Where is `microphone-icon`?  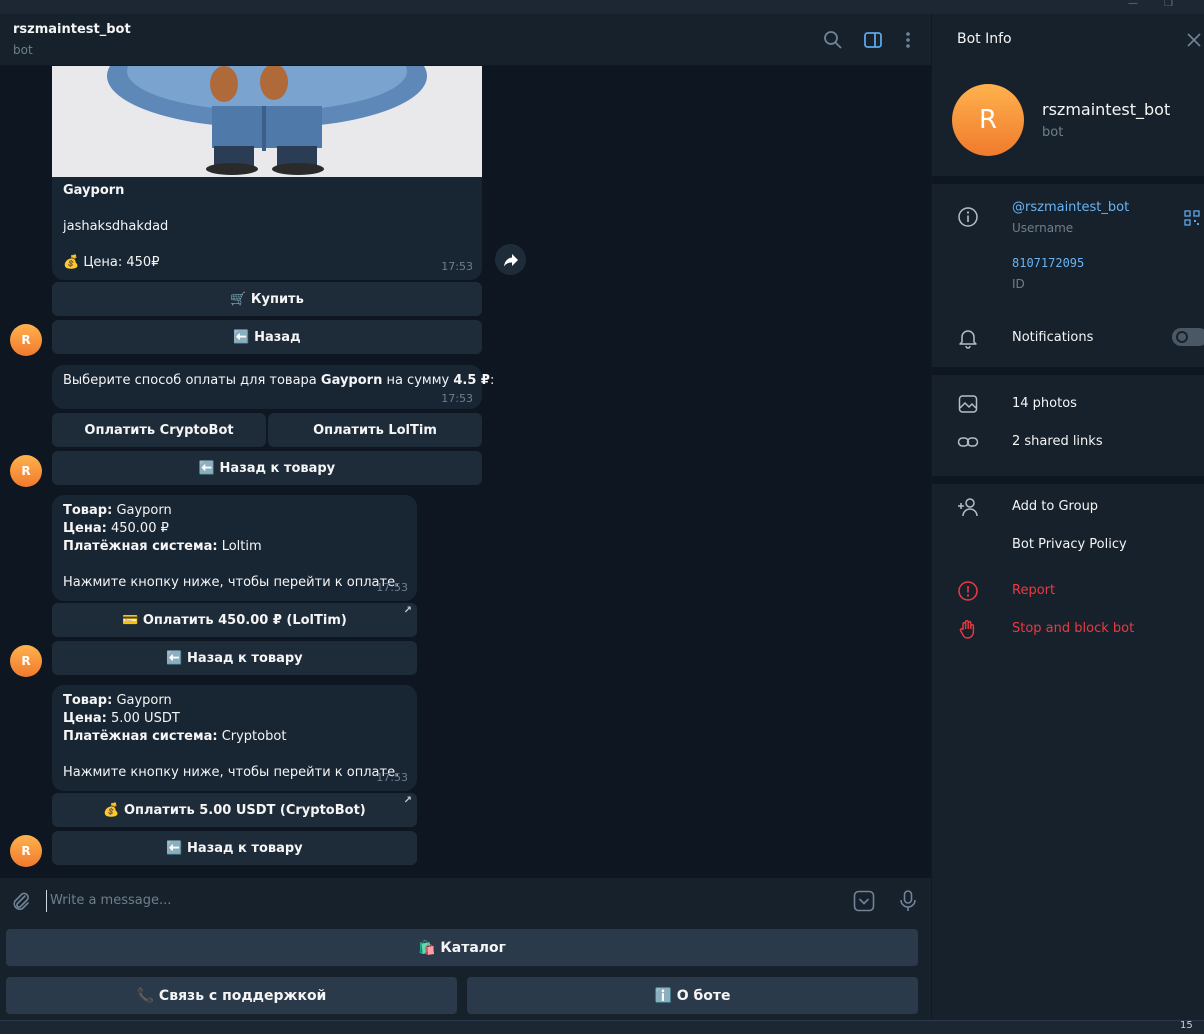 microphone-icon is located at coordinates (908, 901).